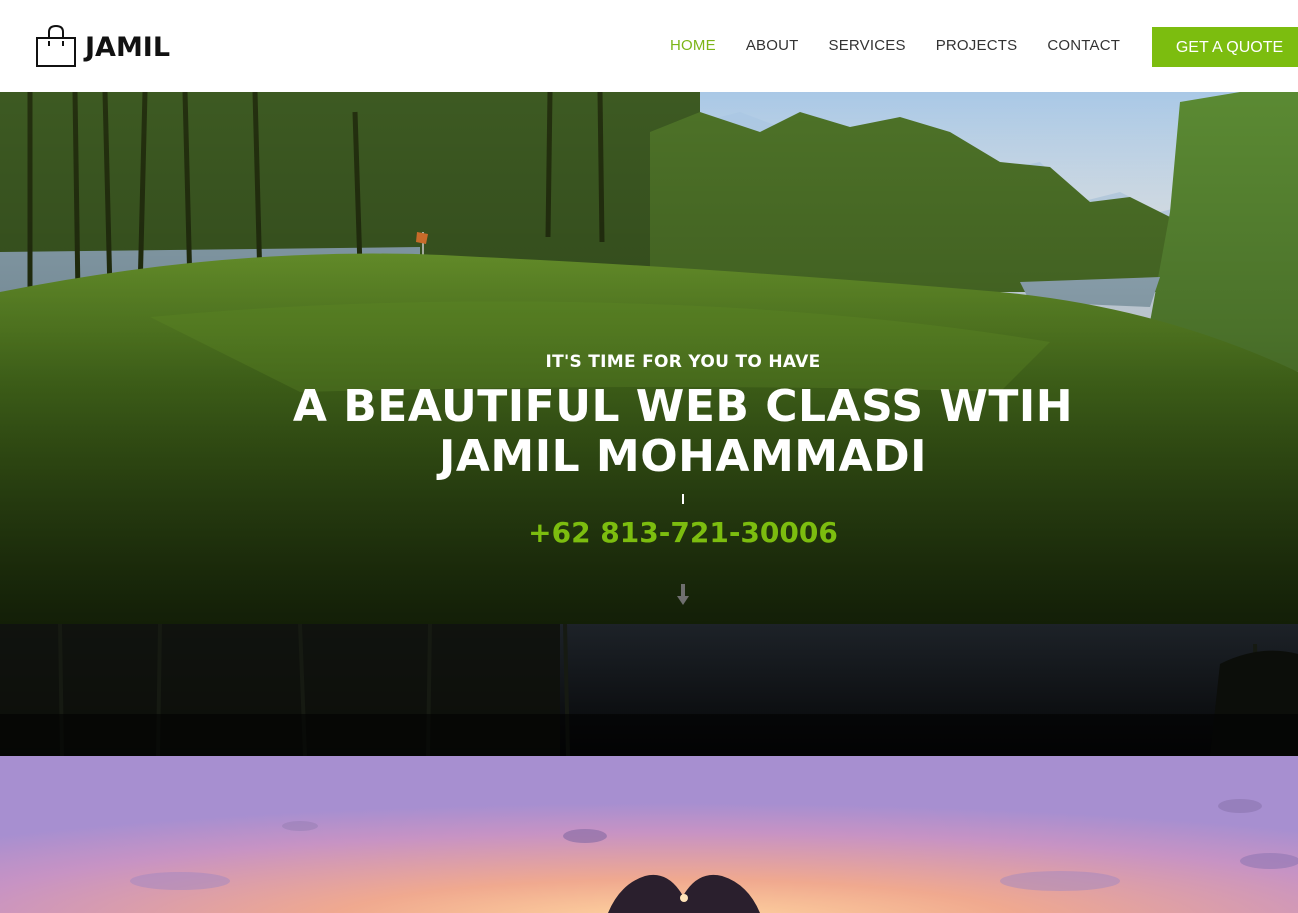 This screenshot has width=1298, height=913. What do you see at coordinates (1083, 45) in the screenshot?
I see `nav-contact: CONTACT` at bounding box center [1083, 45].